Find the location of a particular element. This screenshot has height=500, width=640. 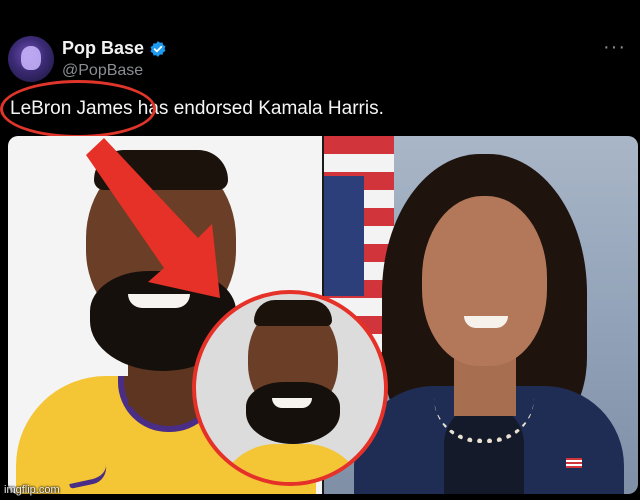

inset-smile is located at coordinates (292, 403).